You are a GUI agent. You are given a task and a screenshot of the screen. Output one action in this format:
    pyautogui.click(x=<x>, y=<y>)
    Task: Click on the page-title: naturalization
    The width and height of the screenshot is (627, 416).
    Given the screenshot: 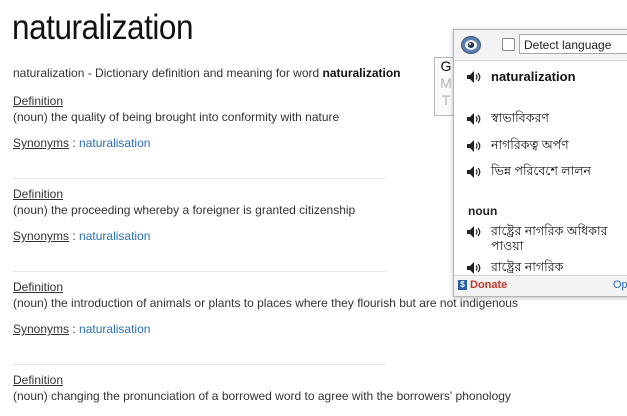 What is the action you would take?
    pyautogui.click(x=103, y=27)
    